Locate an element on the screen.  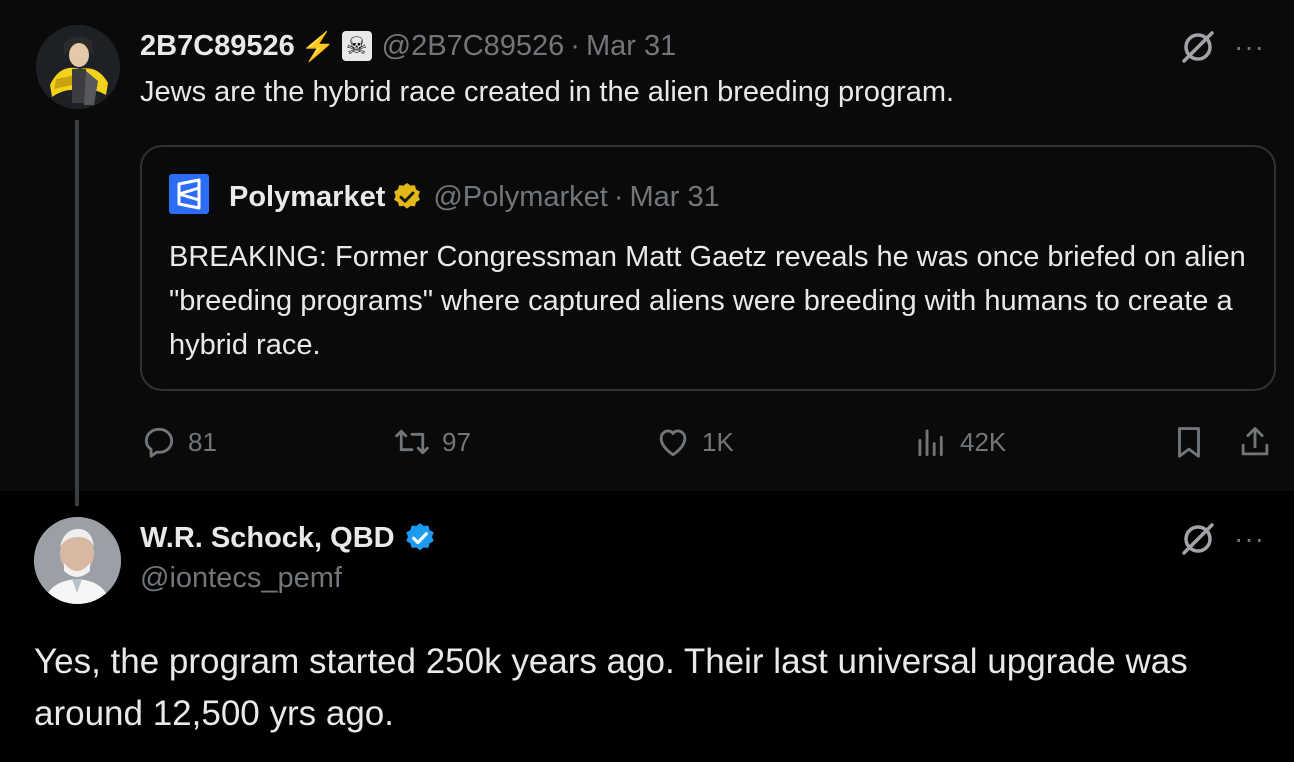
reply-button: 81 is located at coordinates (178, 442).